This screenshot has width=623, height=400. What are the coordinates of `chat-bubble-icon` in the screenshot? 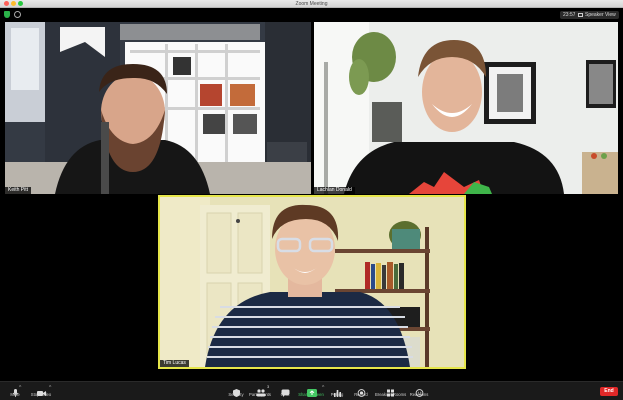 It's located at (285, 390).